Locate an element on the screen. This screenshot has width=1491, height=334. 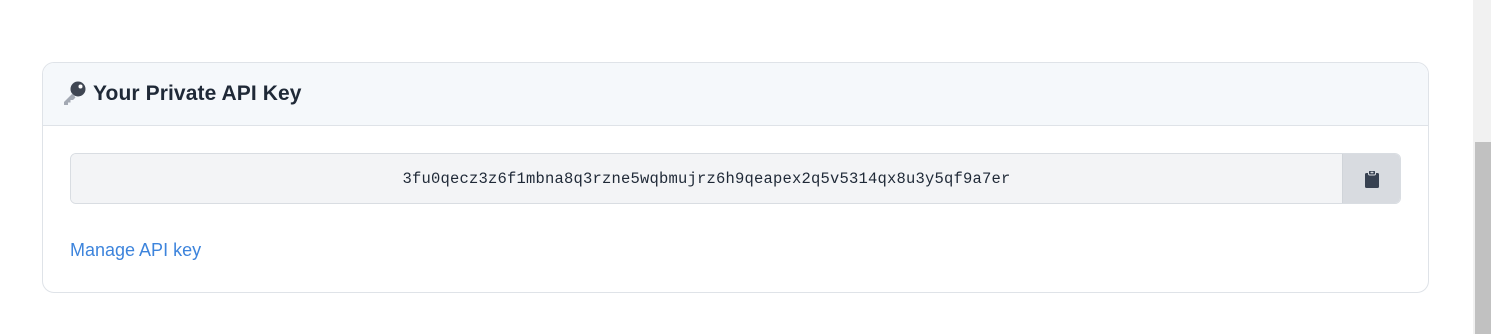
manage-api-key-link: Manage API key is located at coordinates (135, 250).